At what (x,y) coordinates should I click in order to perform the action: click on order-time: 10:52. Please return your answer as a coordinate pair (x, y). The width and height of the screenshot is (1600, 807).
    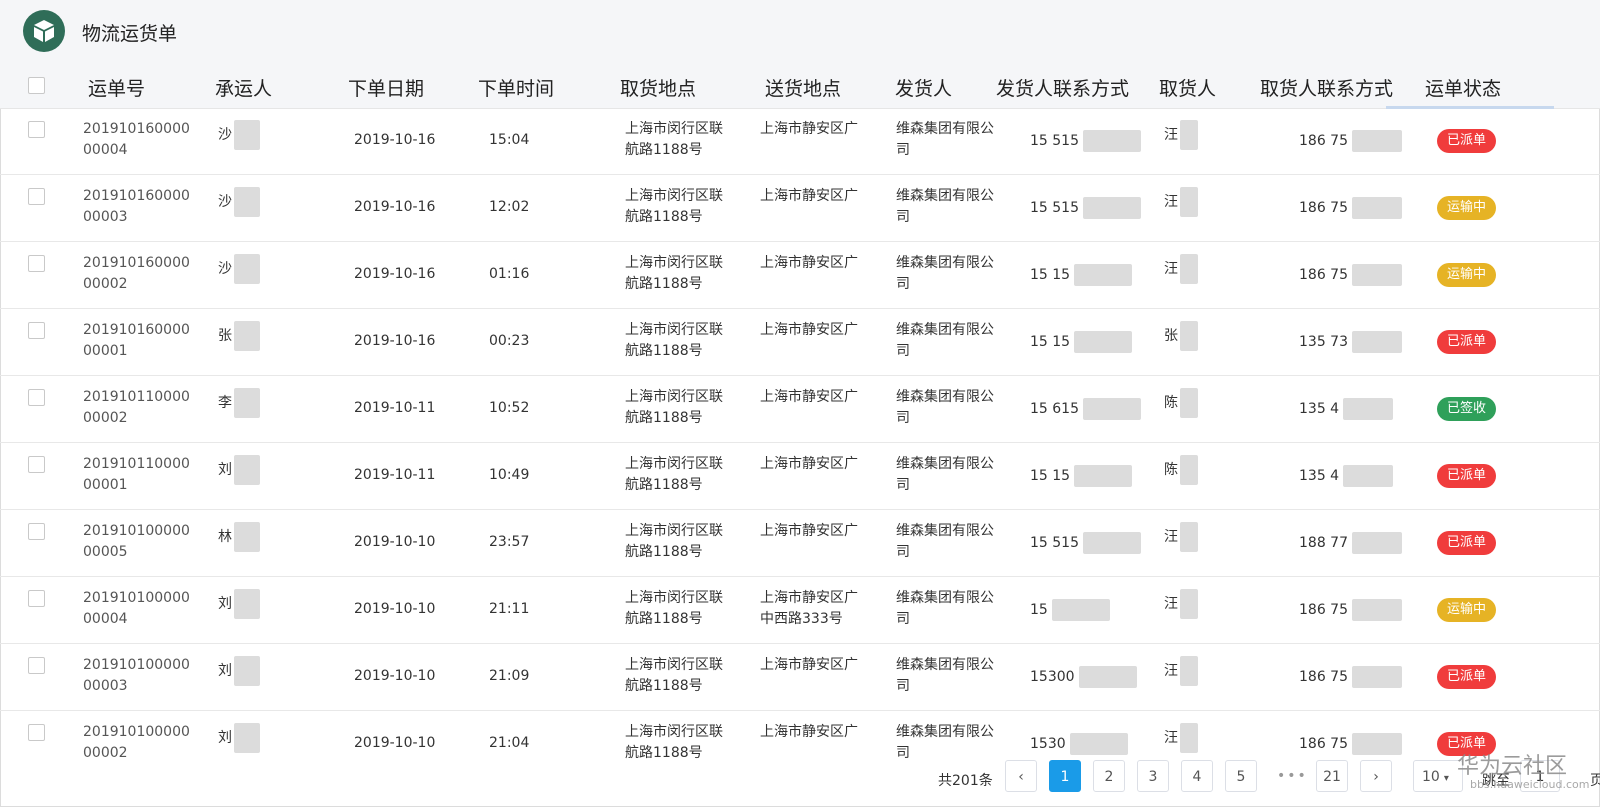
    Looking at the image, I should click on (509, 408).